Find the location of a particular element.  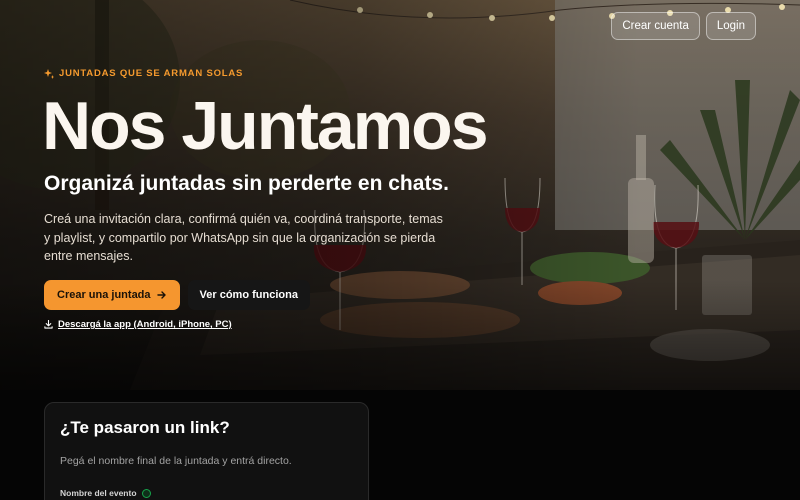

join-card-title: ¿Te pasaron un link? is located at coordinates (145, 427).